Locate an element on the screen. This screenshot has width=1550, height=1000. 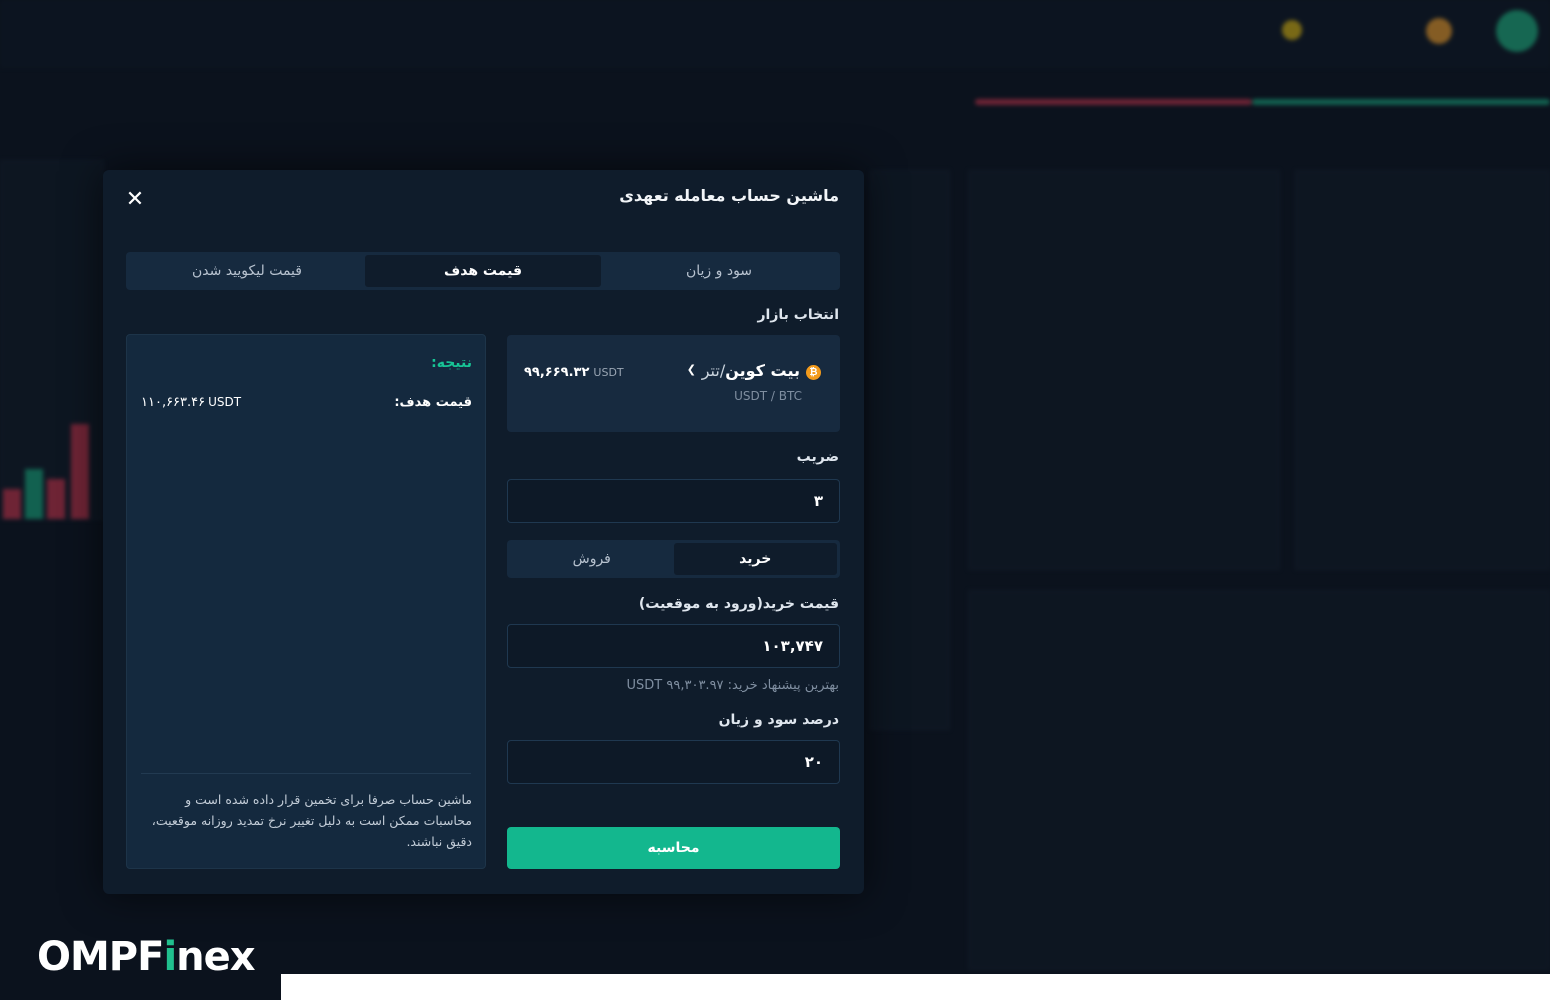
sell-button: فروش is located at coordinates (592, 559).